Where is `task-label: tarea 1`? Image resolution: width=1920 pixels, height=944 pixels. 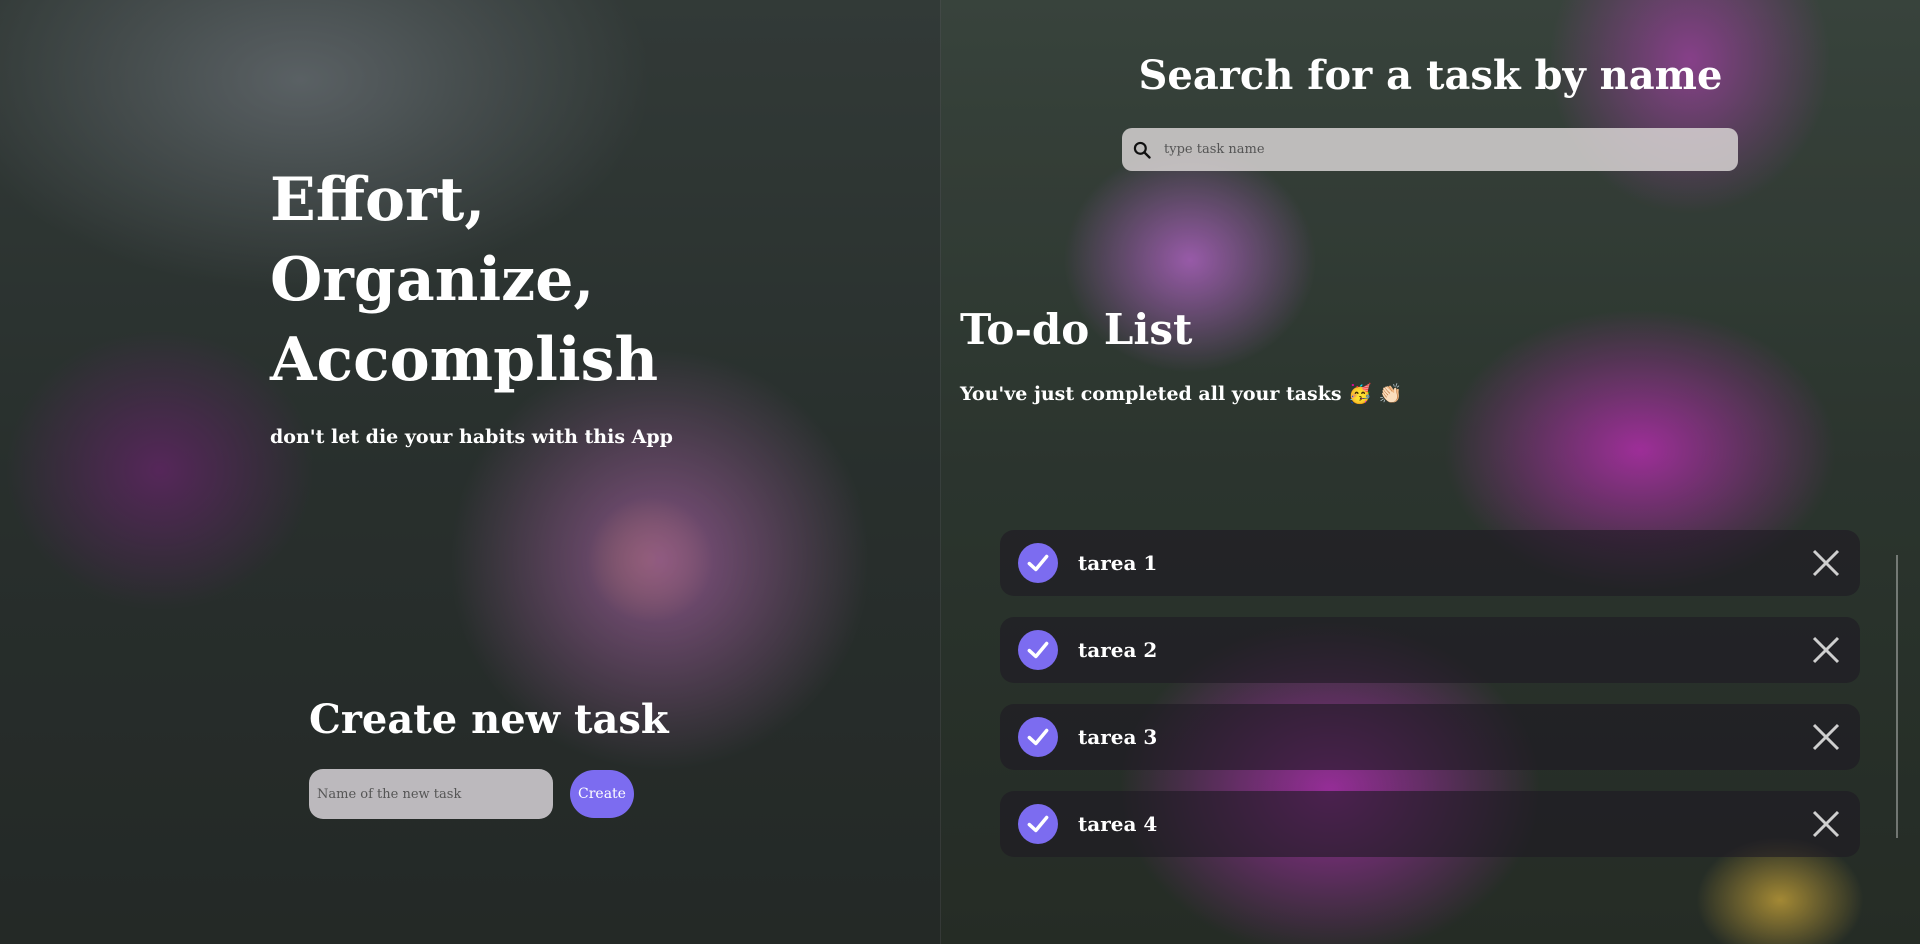
task-label: tarea 1 is located at coordinates (1118, 563).